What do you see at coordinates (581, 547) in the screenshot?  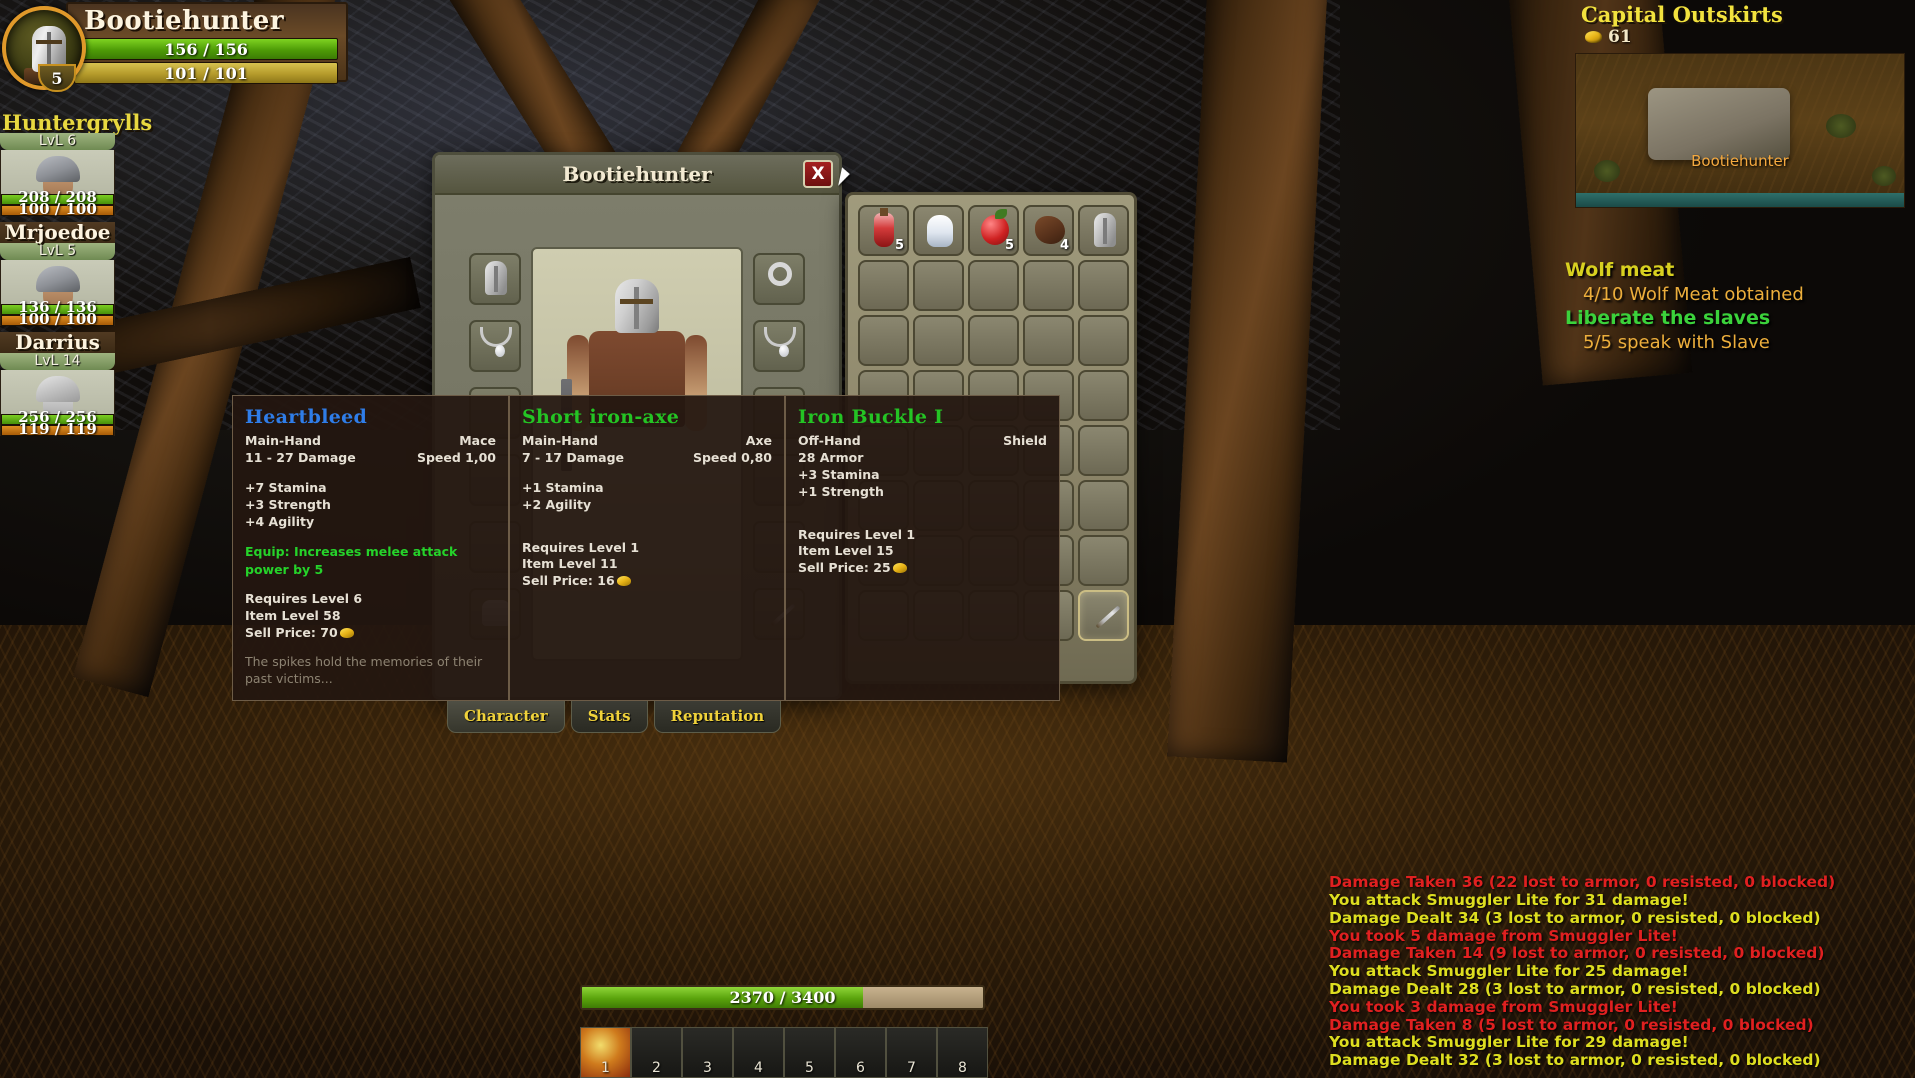 I see `tooltip-requires-level: Requires Level 1` at bounding box center [581, 547].